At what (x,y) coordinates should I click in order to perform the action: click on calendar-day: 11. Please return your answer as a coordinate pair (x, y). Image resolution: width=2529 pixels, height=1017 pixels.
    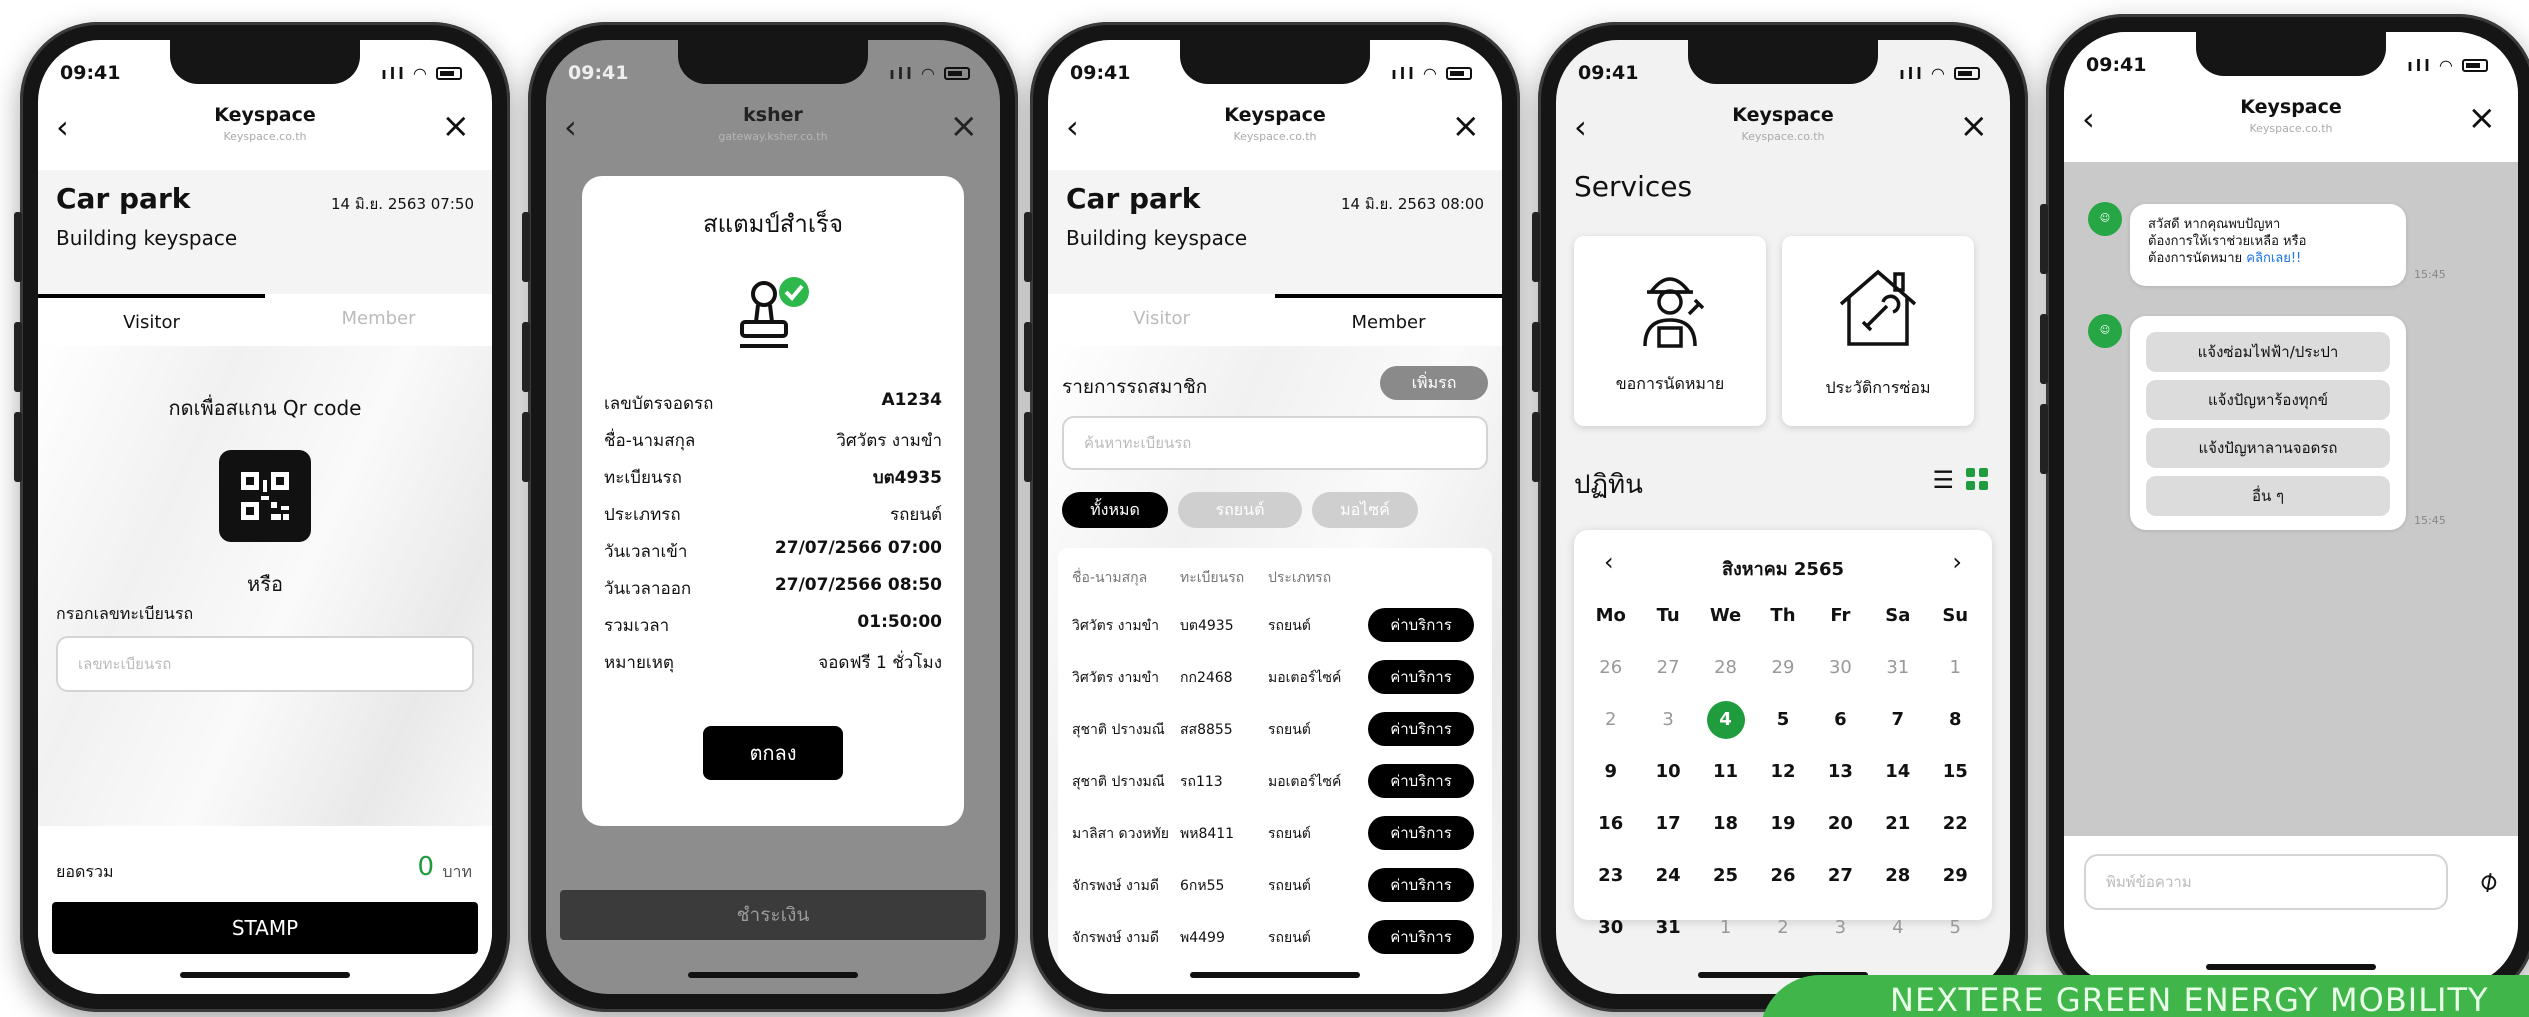
    Looking at the image, I should click on (1725, 776).